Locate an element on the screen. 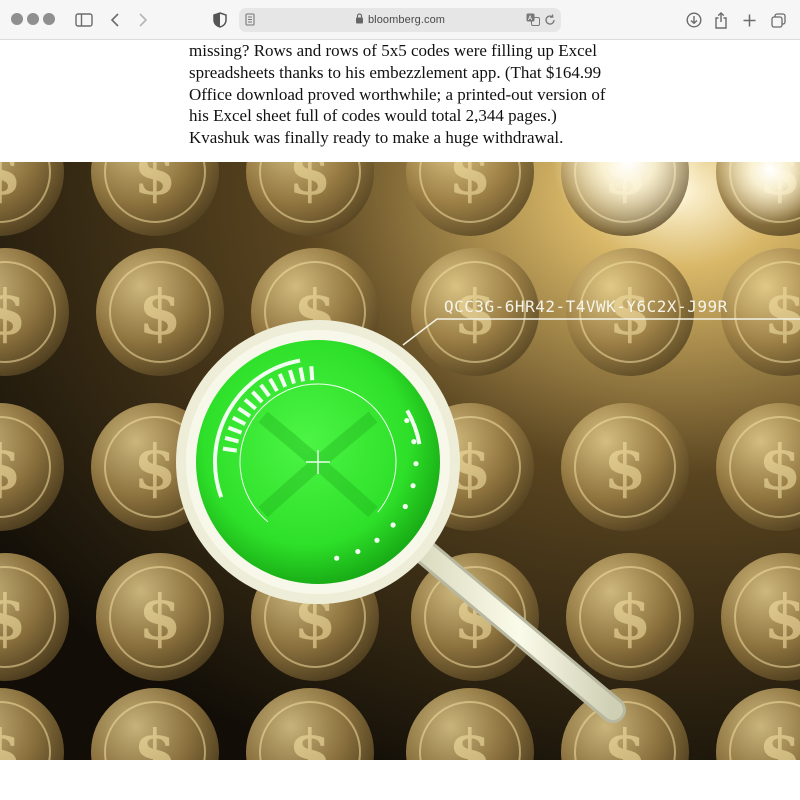  browser-toolbar: bloomberg.com A is located at coordinates (400, 20).